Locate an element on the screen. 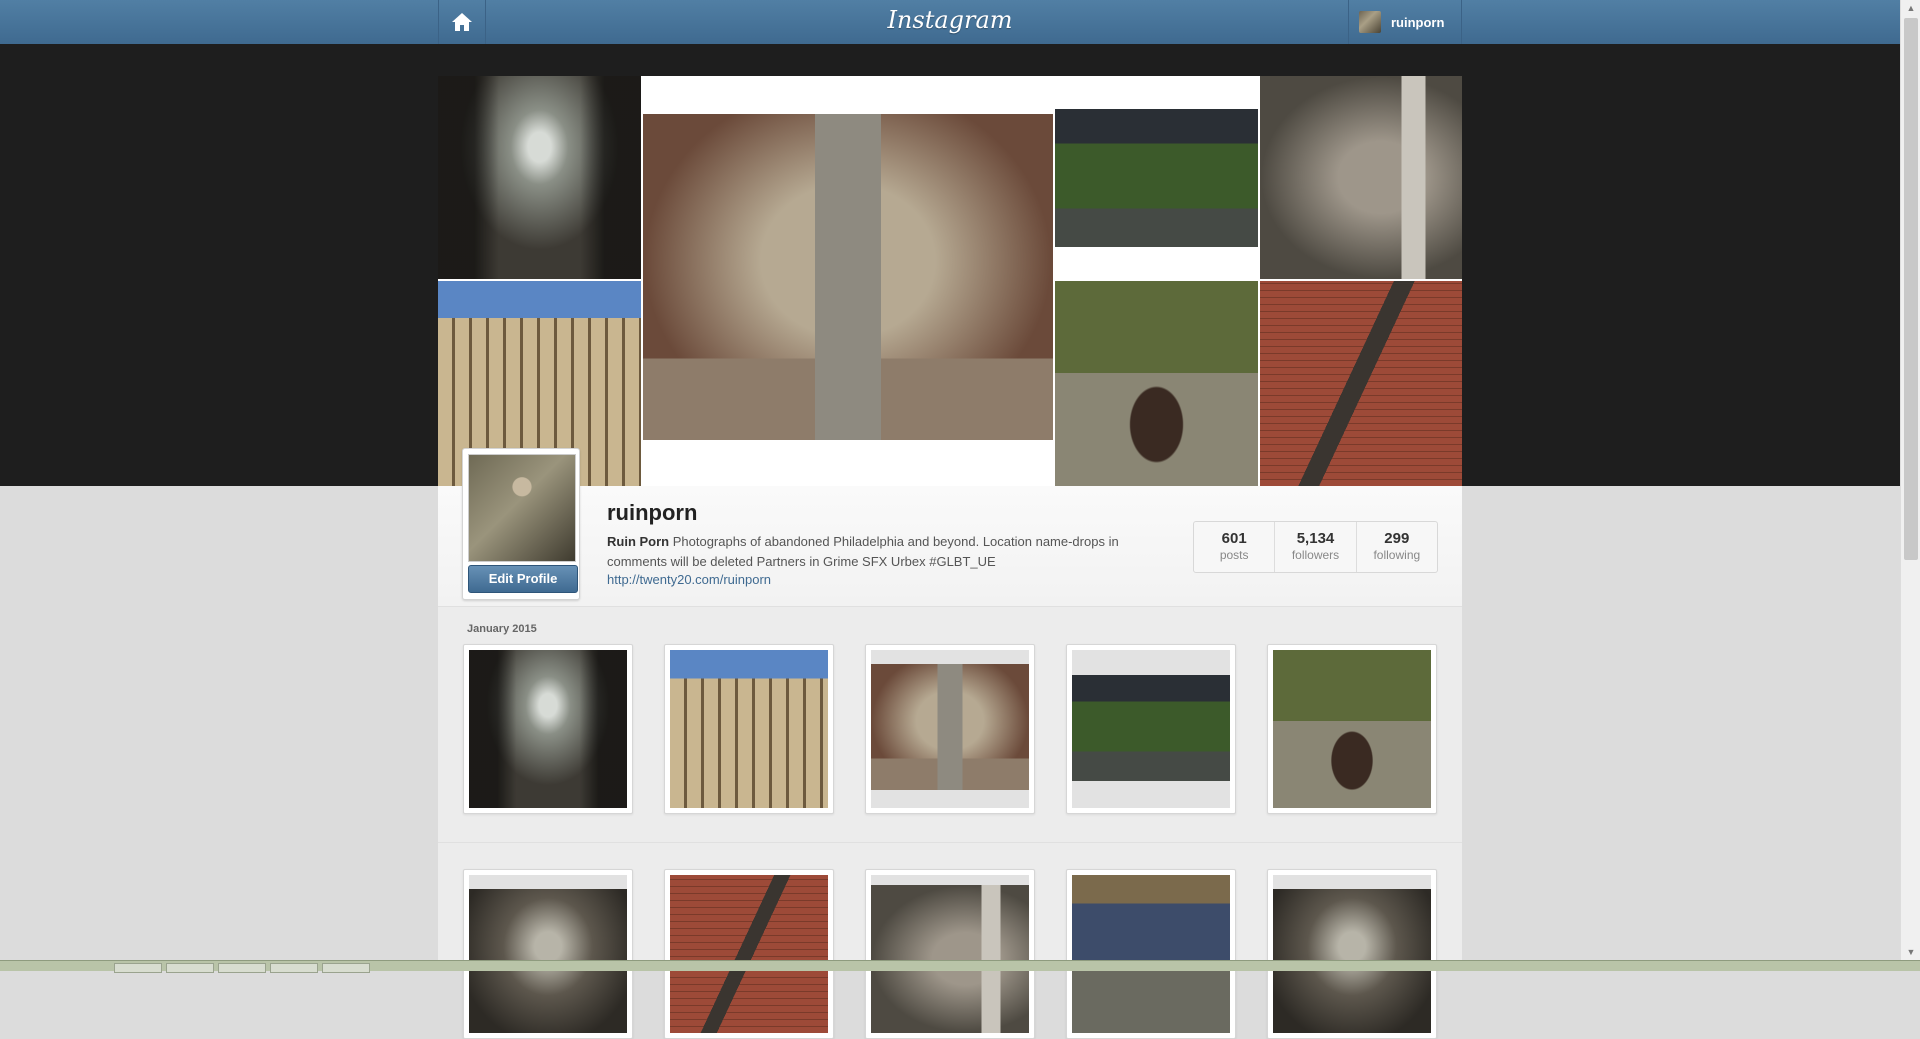  os-taskbar is located at coordinates (960, 966).